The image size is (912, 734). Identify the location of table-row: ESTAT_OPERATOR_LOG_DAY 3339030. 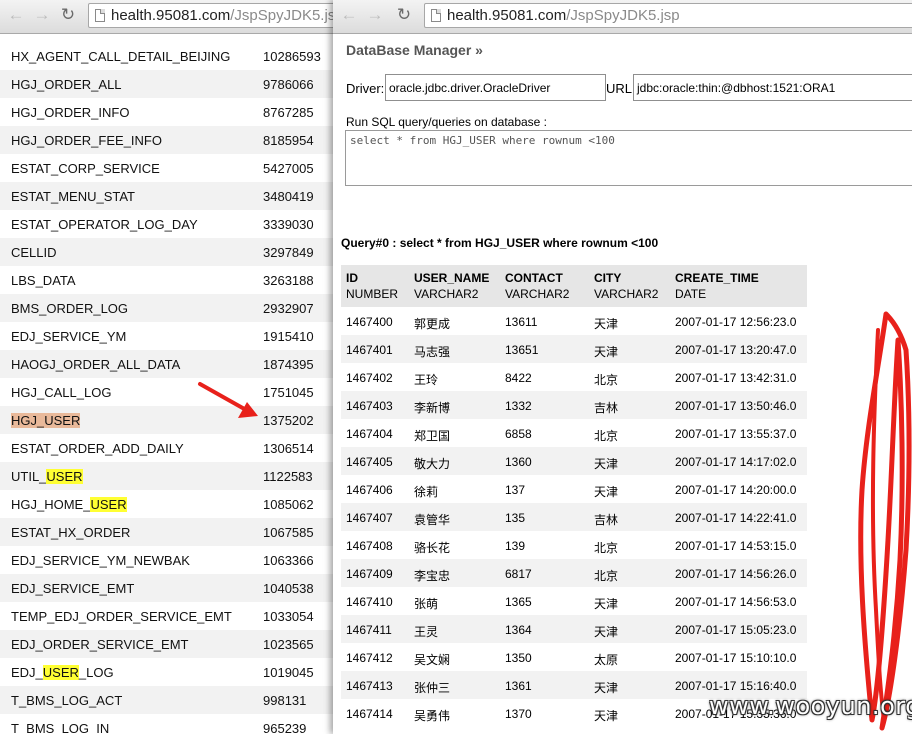
(170, 224).